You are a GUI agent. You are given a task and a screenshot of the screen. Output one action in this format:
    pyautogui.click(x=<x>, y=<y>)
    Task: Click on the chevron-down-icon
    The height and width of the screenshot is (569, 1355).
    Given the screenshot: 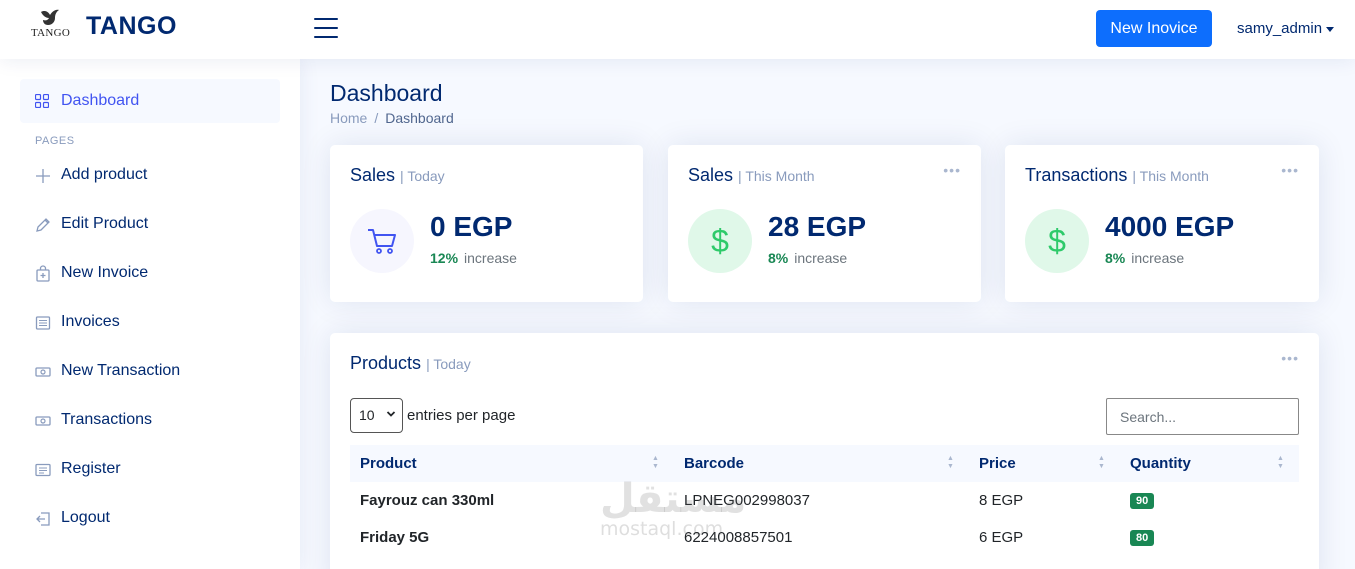 What is the action you would take?
    pyautogui.click(x=391, y=414)
    